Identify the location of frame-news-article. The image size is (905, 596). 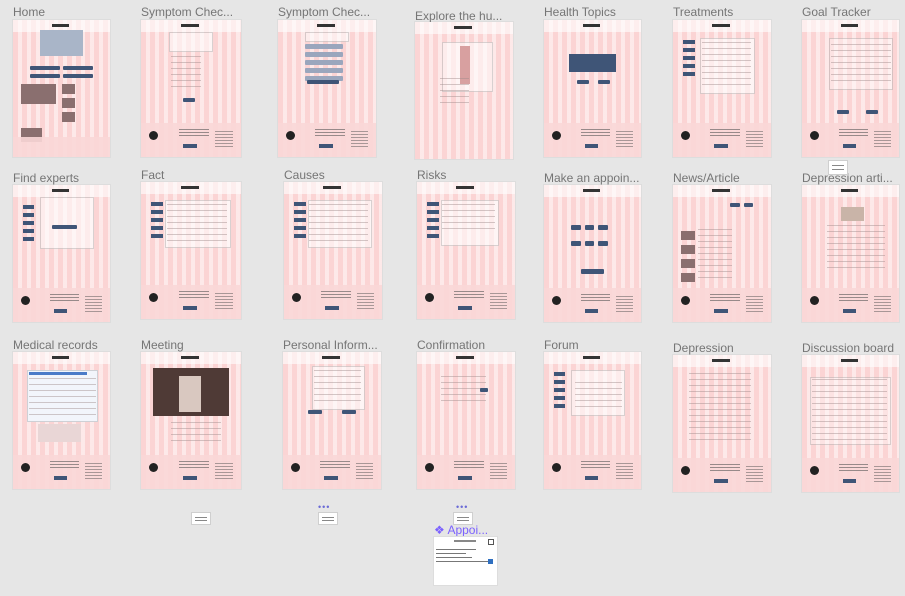
(722, 253).